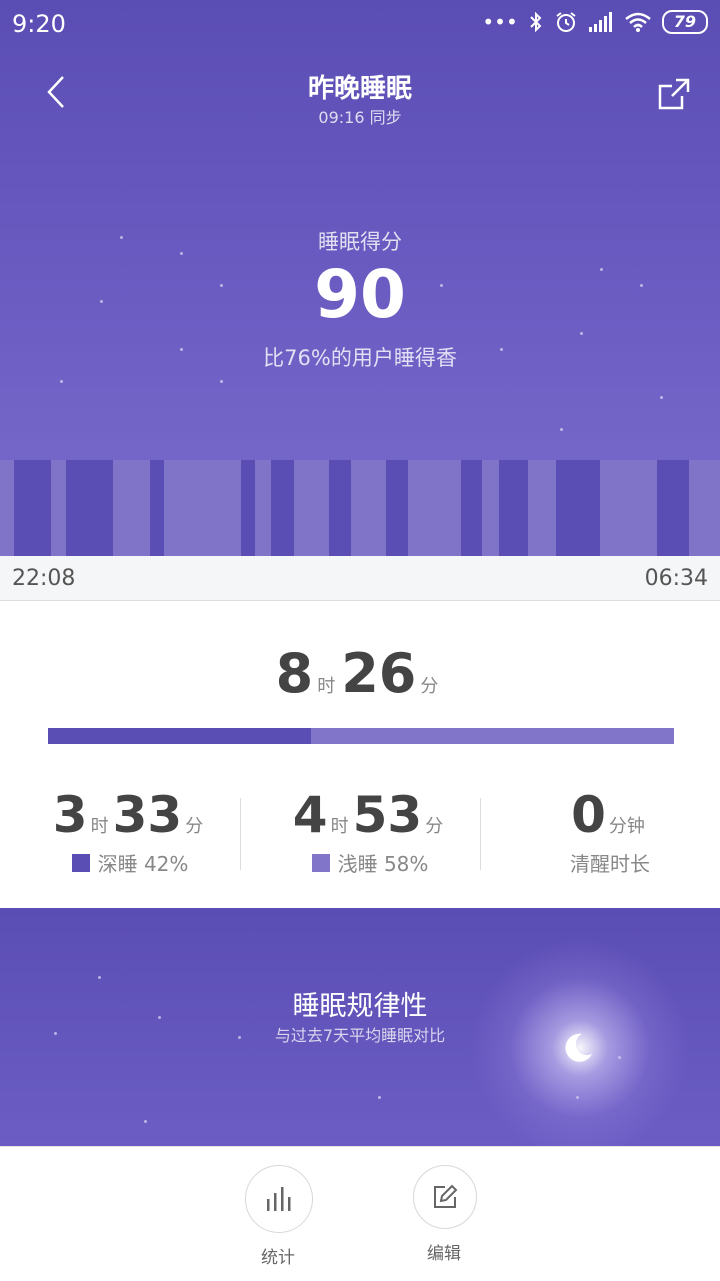 The height and width of the screenshot is (1281, 720). What do you see at coordinates (360, 1006) in the screenshot?
I see `regularity-title: 睡眠规律性` at bounding box center [360, 1006].